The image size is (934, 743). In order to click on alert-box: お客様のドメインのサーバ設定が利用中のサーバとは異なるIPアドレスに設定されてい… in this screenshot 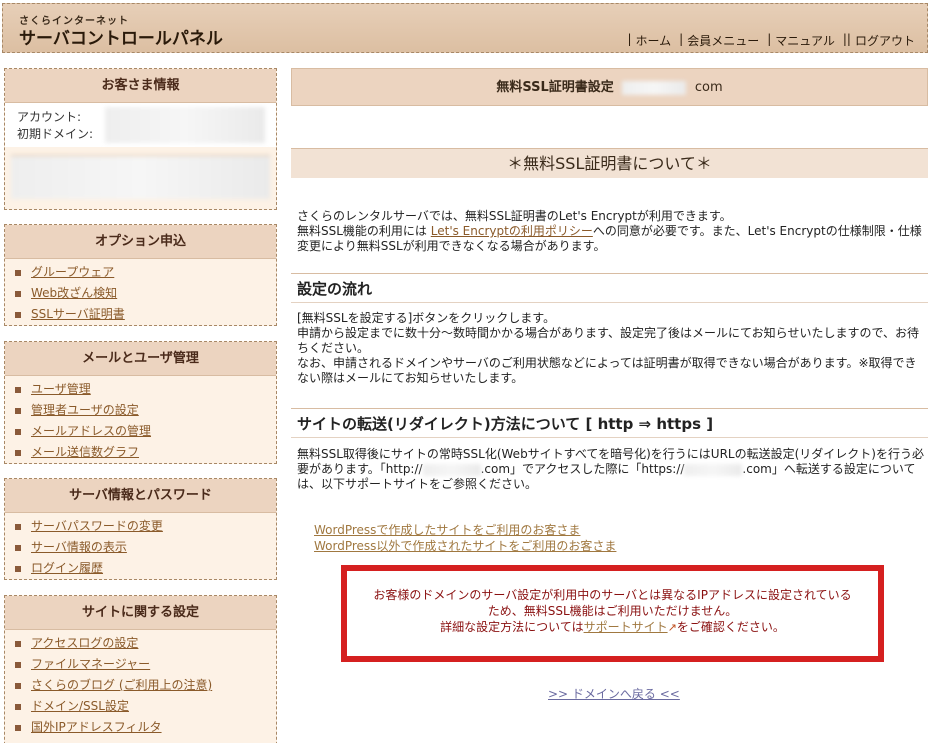, I will do `click(612, 613)`.